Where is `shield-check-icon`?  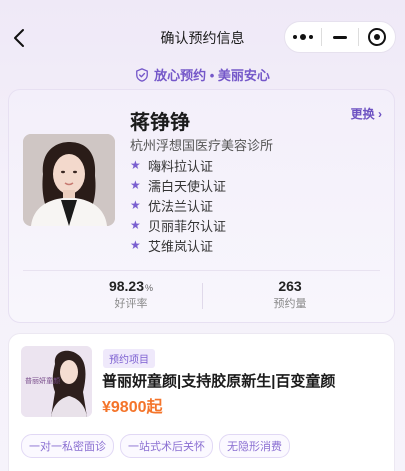 shield-check-icon is located at coordinates (142, 74).